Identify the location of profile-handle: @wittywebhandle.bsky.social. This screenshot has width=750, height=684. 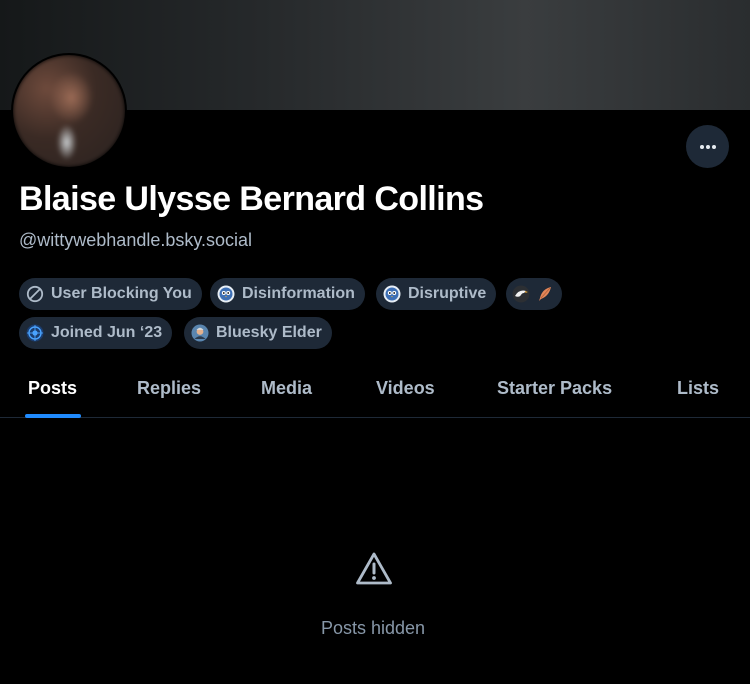
(136, 240).